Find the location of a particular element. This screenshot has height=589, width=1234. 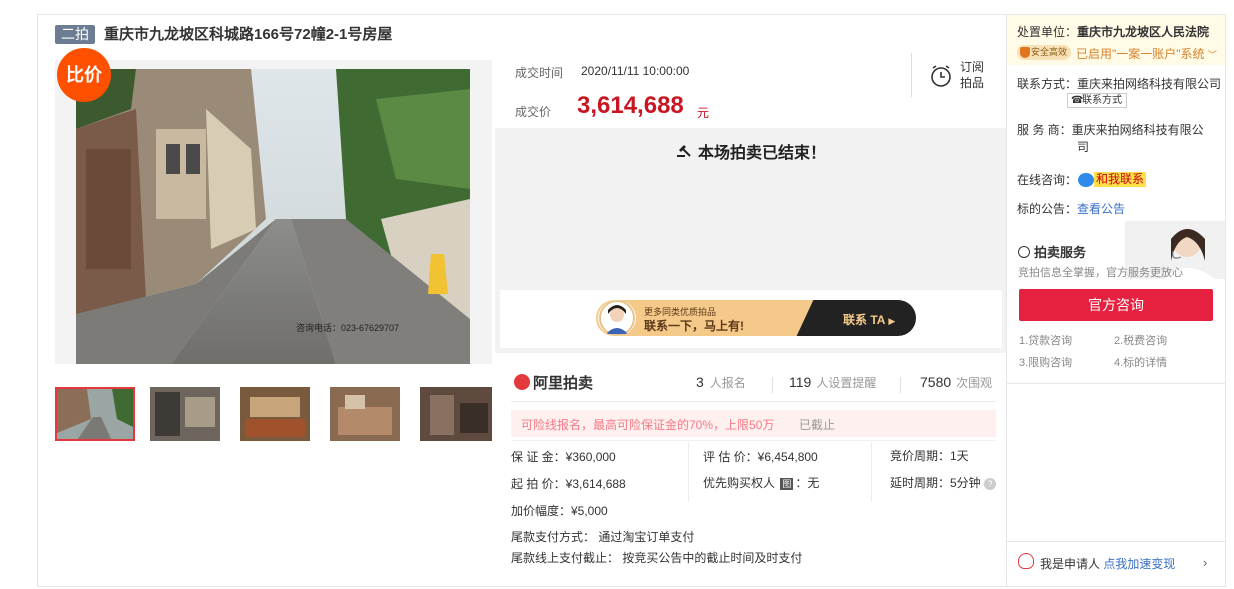

deal-price-value: 3,614,688 is located at coordinates (630, 105).